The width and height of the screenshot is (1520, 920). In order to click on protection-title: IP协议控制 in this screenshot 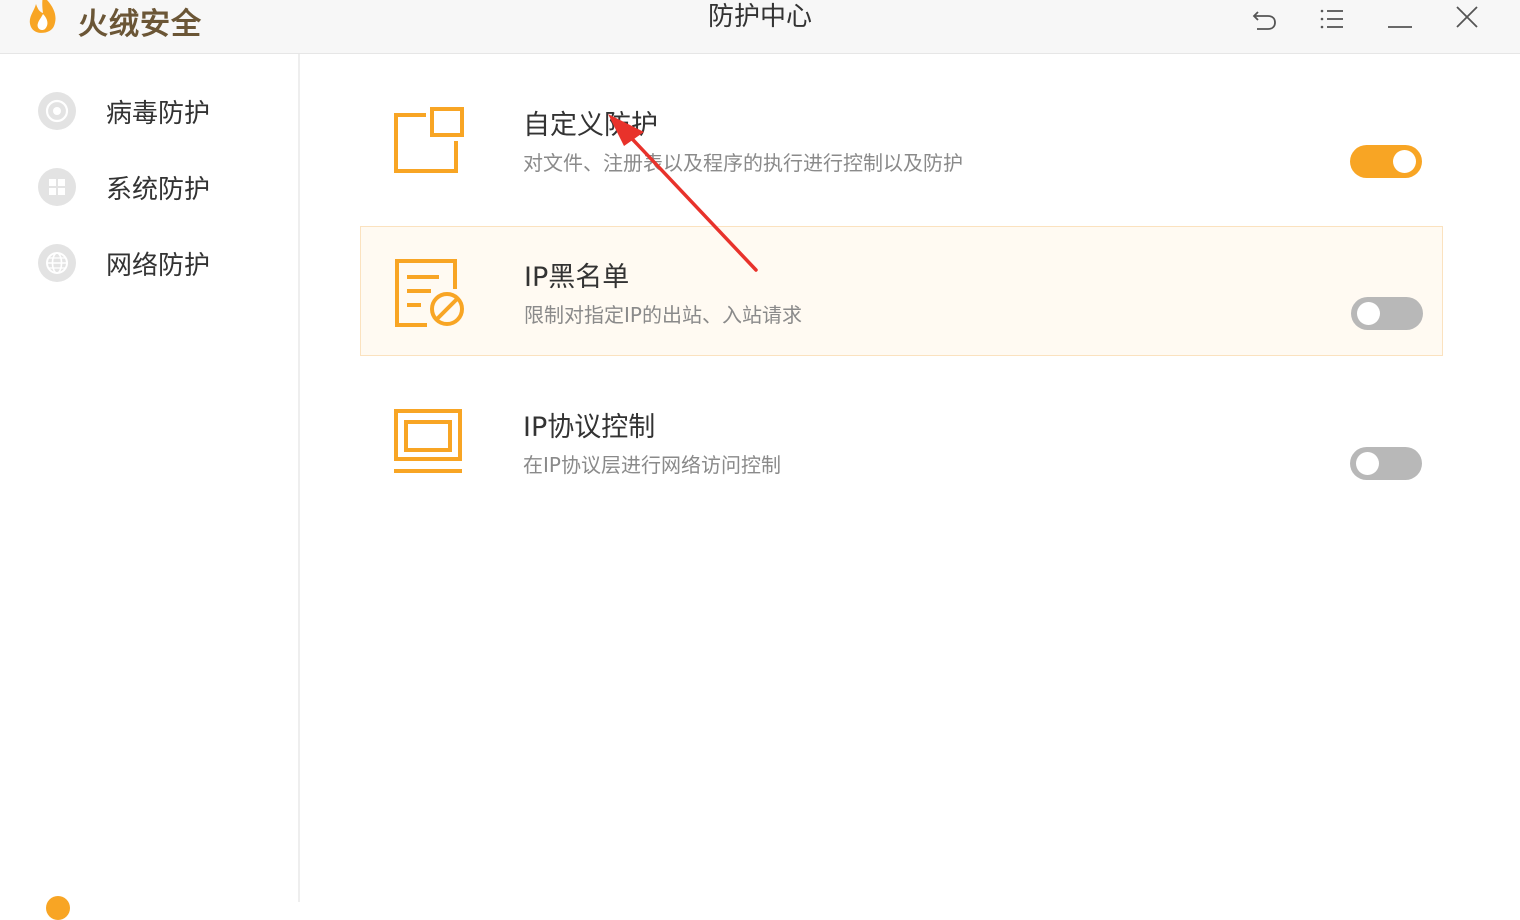, I will do `click(589, 427)`.